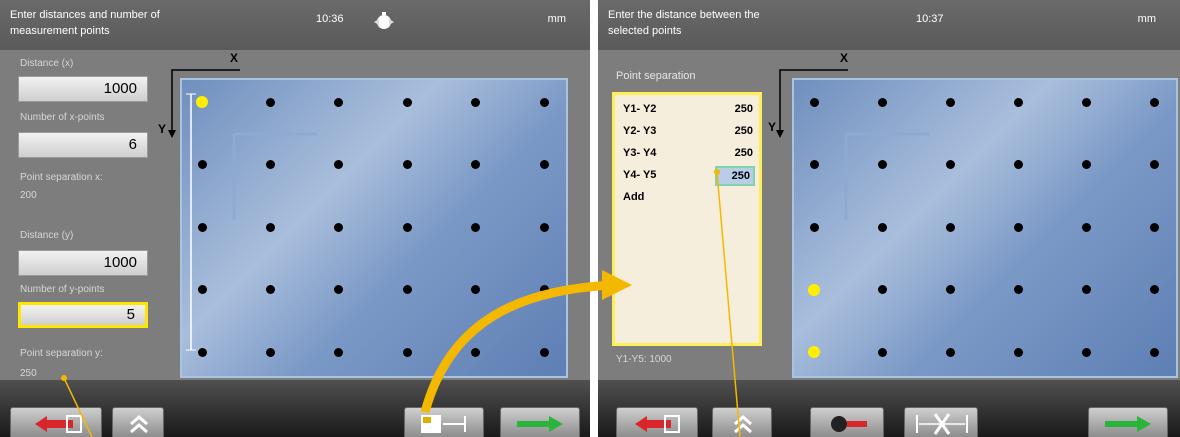  I want to click on callout-line-left, so click(78, 407).